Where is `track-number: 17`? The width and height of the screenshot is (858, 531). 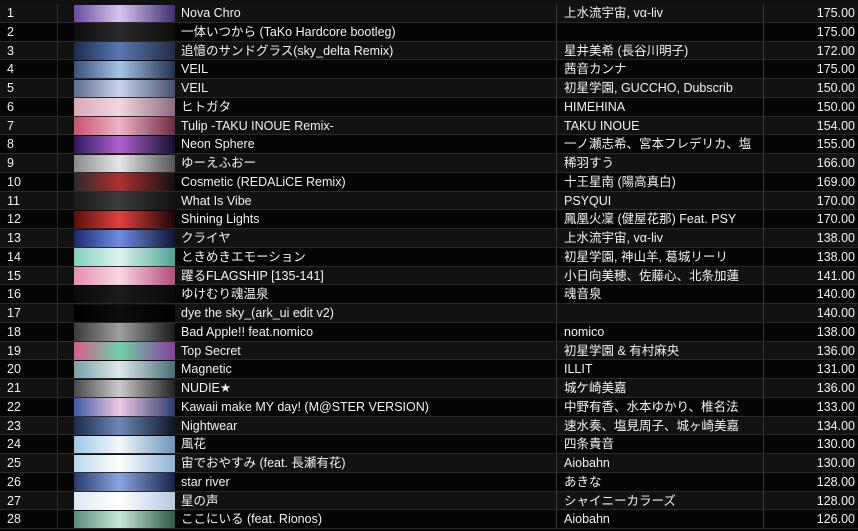 track-number: 17 is located at coordinates (29, 313).